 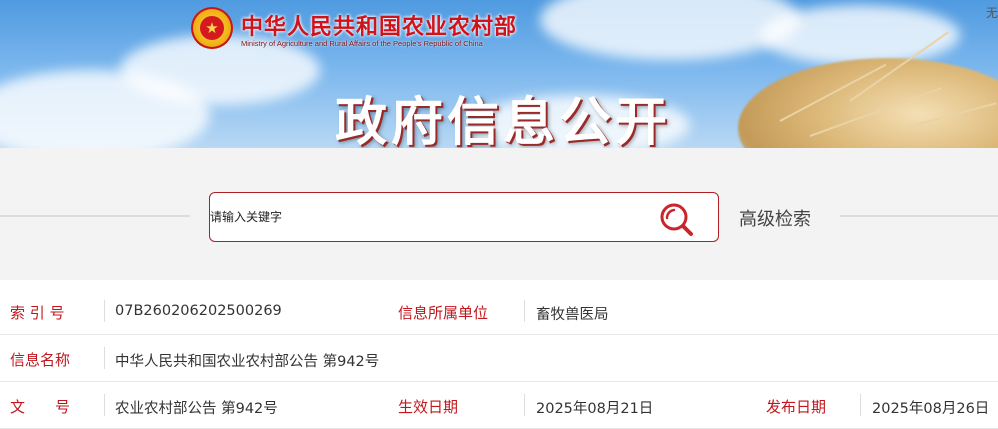 I want to click on unit-value: 畜牧兽医局, so click(x=572, y=315).